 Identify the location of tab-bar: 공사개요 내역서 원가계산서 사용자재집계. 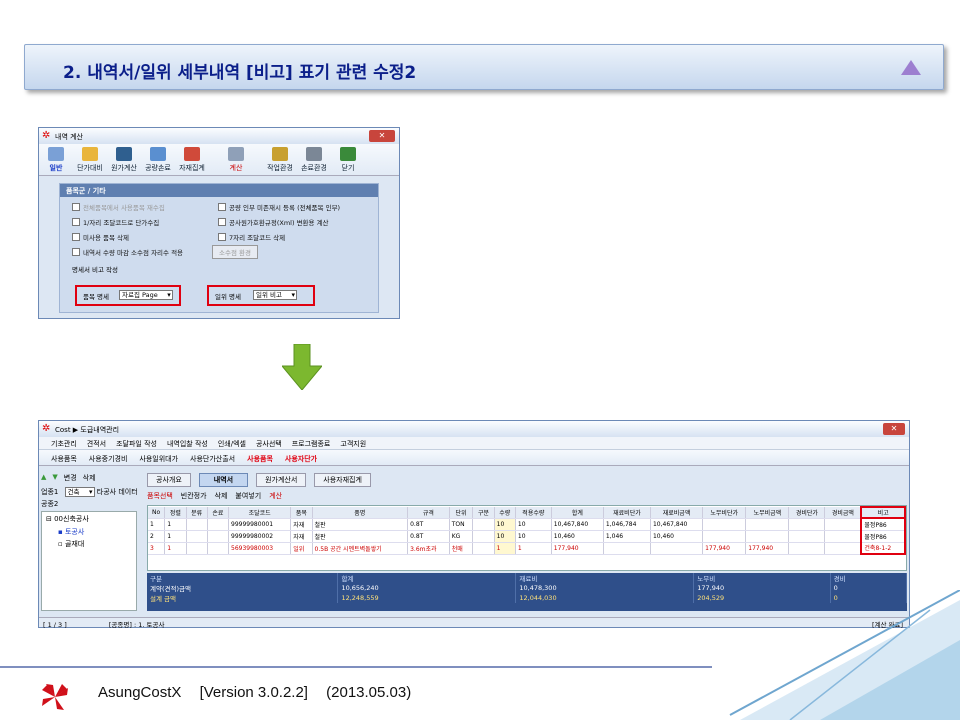
(259, 480).